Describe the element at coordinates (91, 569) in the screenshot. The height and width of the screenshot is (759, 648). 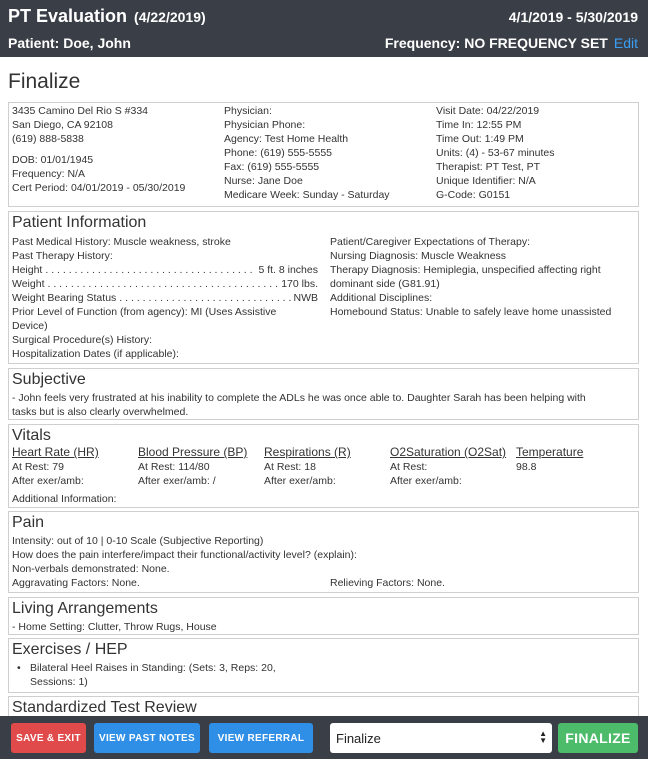
I see `pain-nonverbals: Non-verbals demonstrated: None.` at that location.